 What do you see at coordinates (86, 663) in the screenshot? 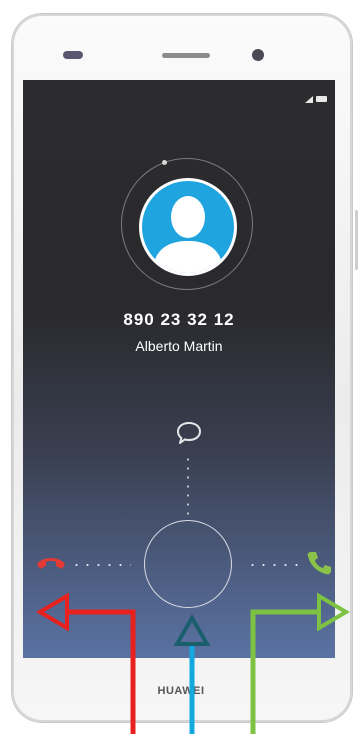
I see `decline-arrow` at bounding box center [86, 663].